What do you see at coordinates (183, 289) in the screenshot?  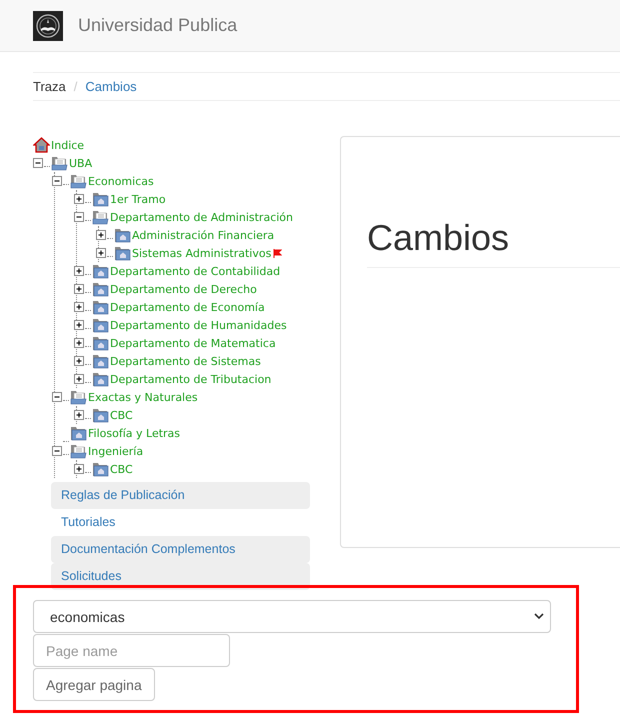 I see `tree-item: Departamento de Derecho` at bounding box center [183, 289].